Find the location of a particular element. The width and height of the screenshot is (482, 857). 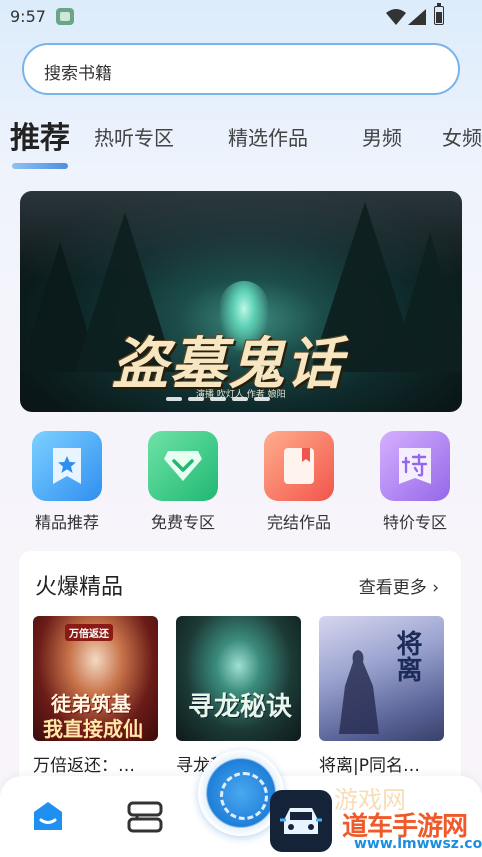

shortcut-premium-picks: 精品推荐 is located at coordinates (67, 482).